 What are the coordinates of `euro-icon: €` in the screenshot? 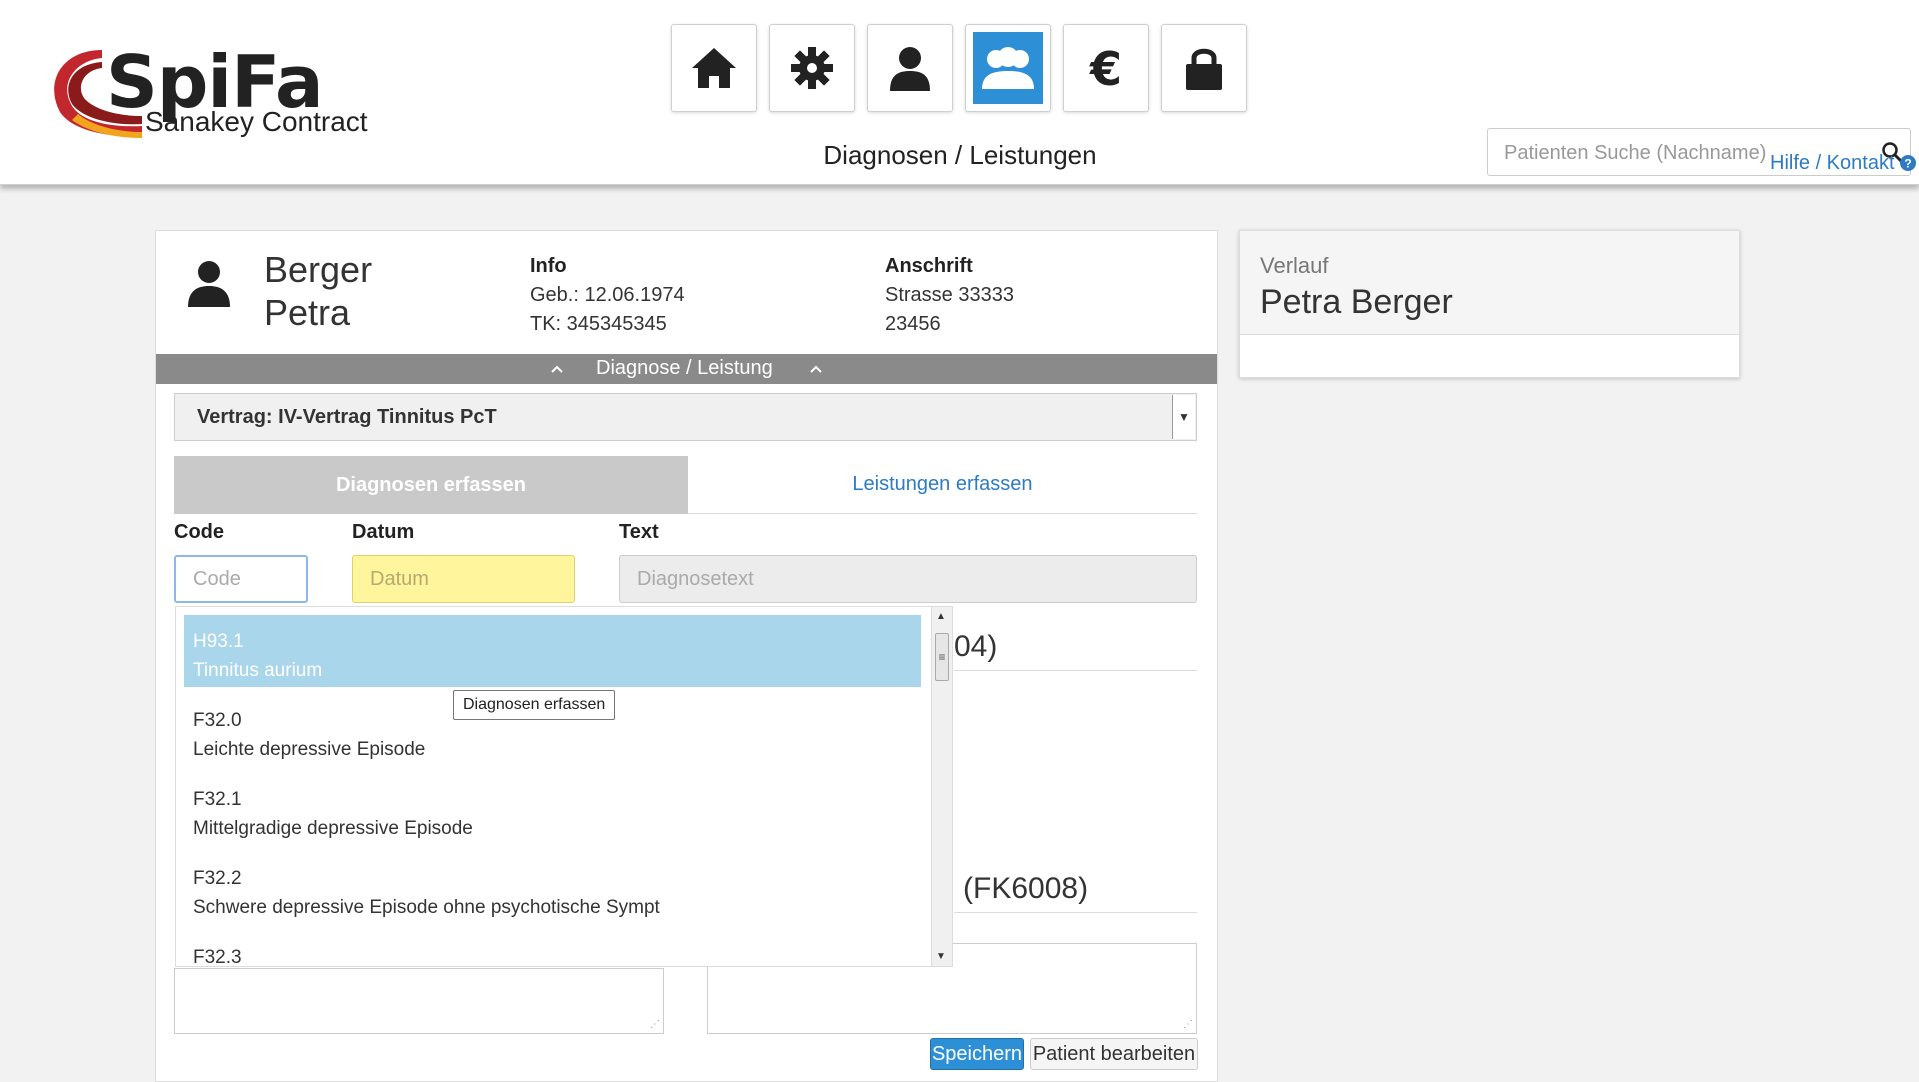 It's located at (1105, 68).